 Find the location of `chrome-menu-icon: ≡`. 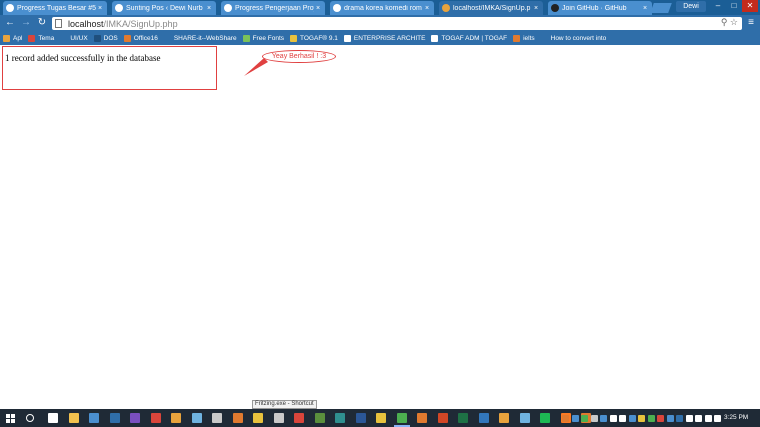

chrome-menu-icon: ≡ is located at coordinates (751, 23).